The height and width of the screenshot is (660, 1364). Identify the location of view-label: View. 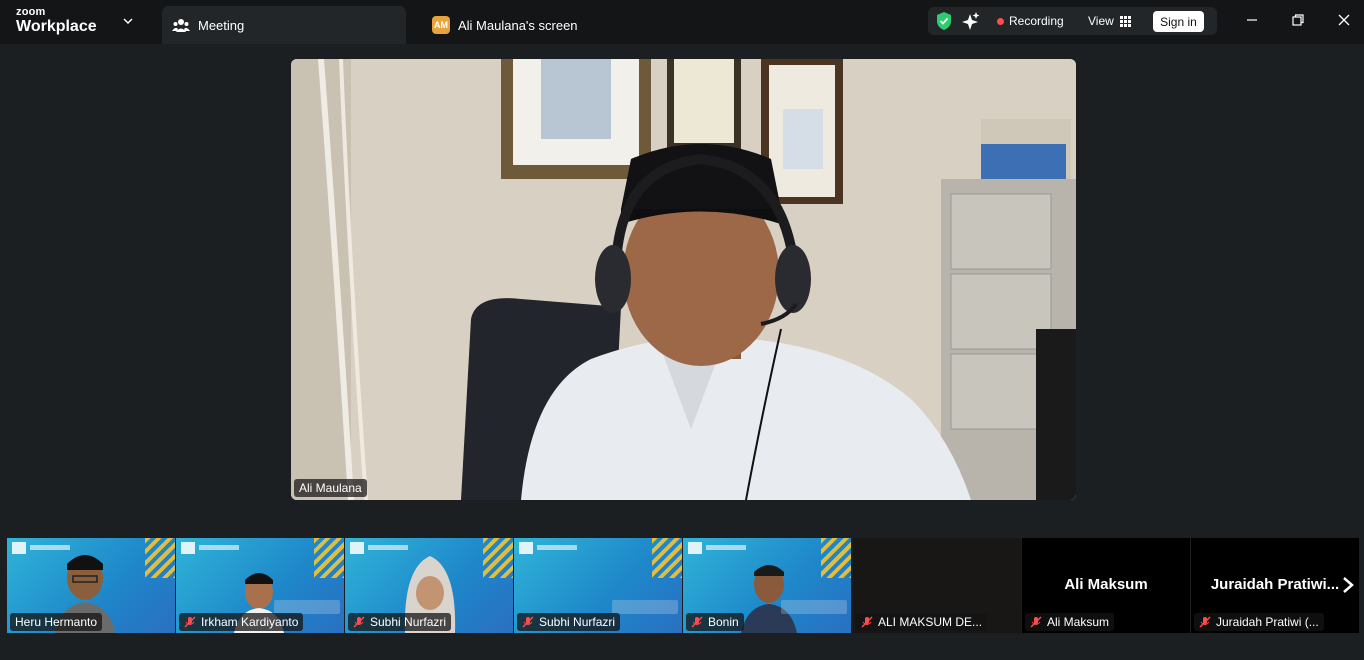
(1101, 21).